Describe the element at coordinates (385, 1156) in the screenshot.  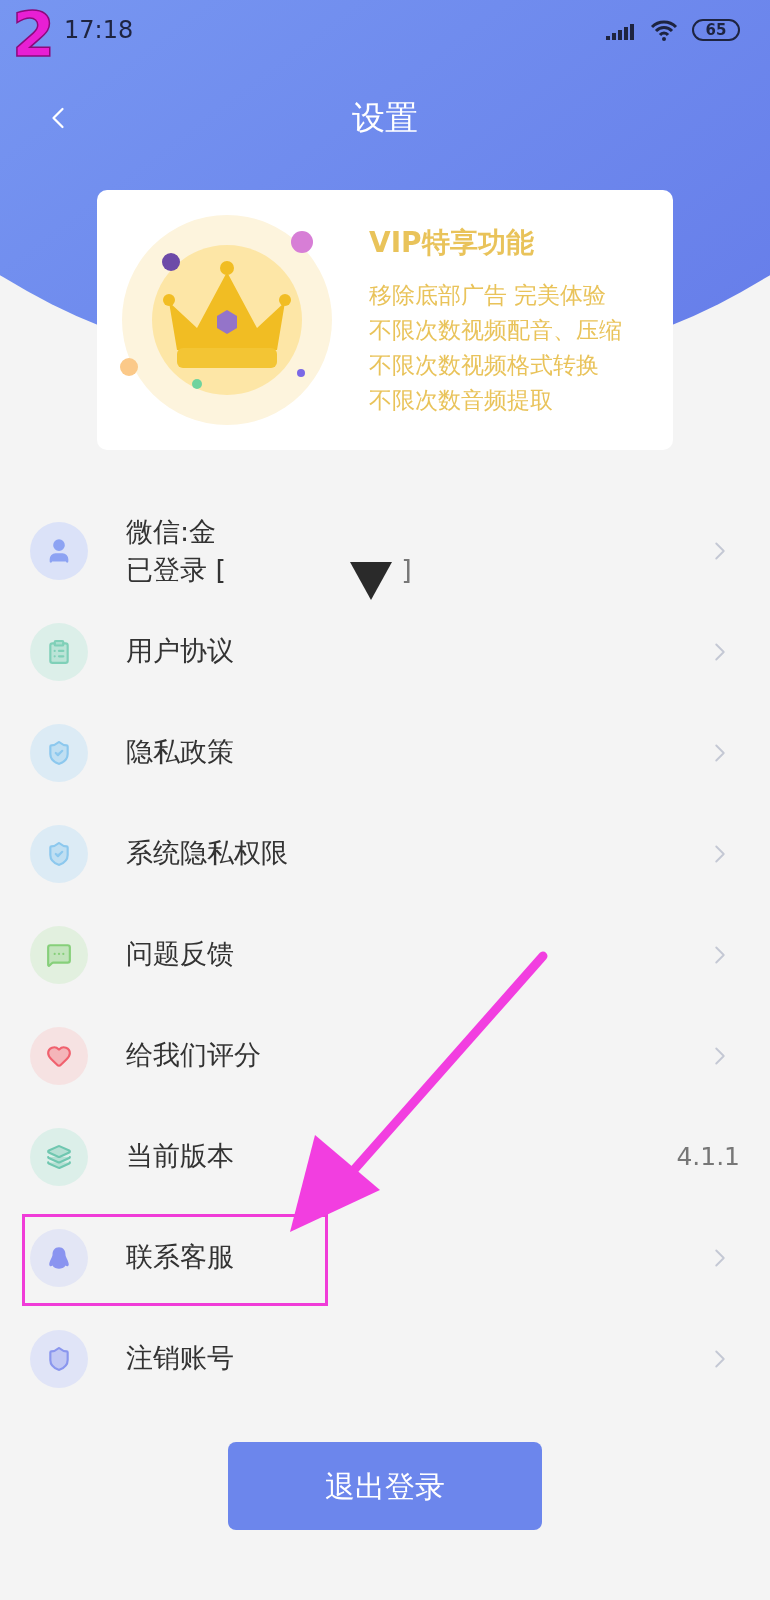
I see `settings-row: 当前版本 4.1.1` at that location.